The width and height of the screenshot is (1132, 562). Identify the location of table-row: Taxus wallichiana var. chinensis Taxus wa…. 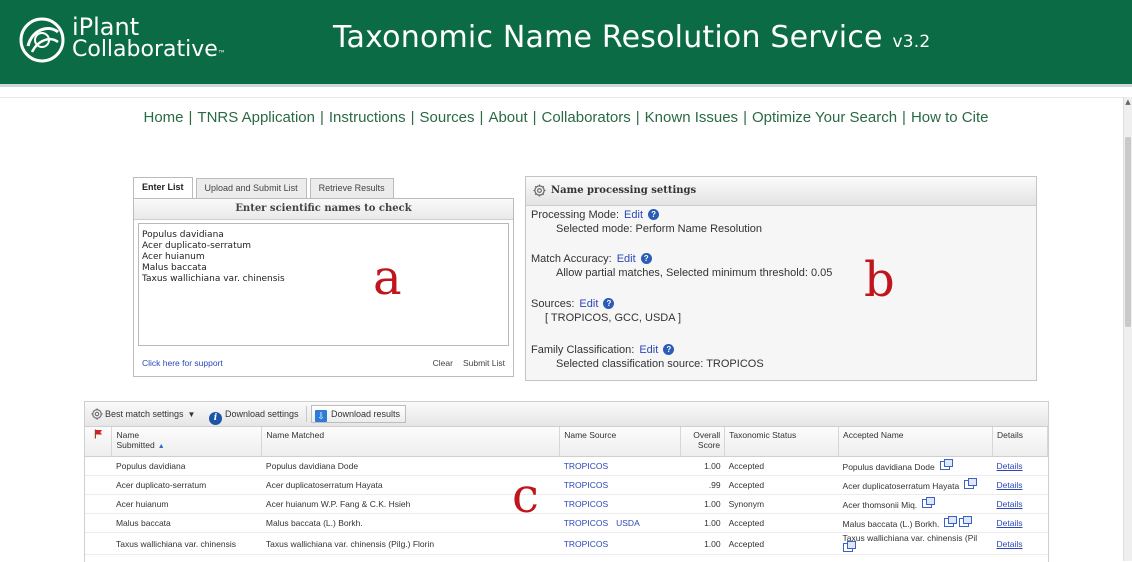
(566, 543).